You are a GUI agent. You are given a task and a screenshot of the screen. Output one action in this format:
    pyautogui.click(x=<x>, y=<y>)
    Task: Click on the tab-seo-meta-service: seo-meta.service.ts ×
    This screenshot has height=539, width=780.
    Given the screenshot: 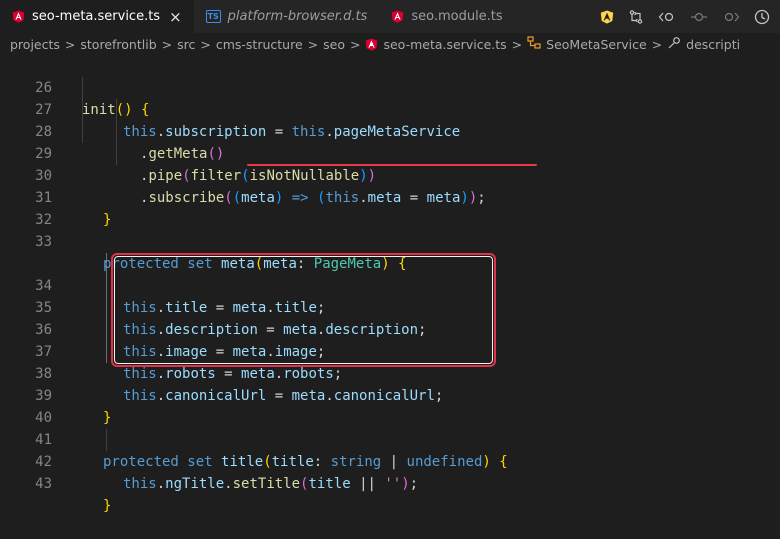 What is the action you would take?
    pyautogui.click(x=97, y=16)
    